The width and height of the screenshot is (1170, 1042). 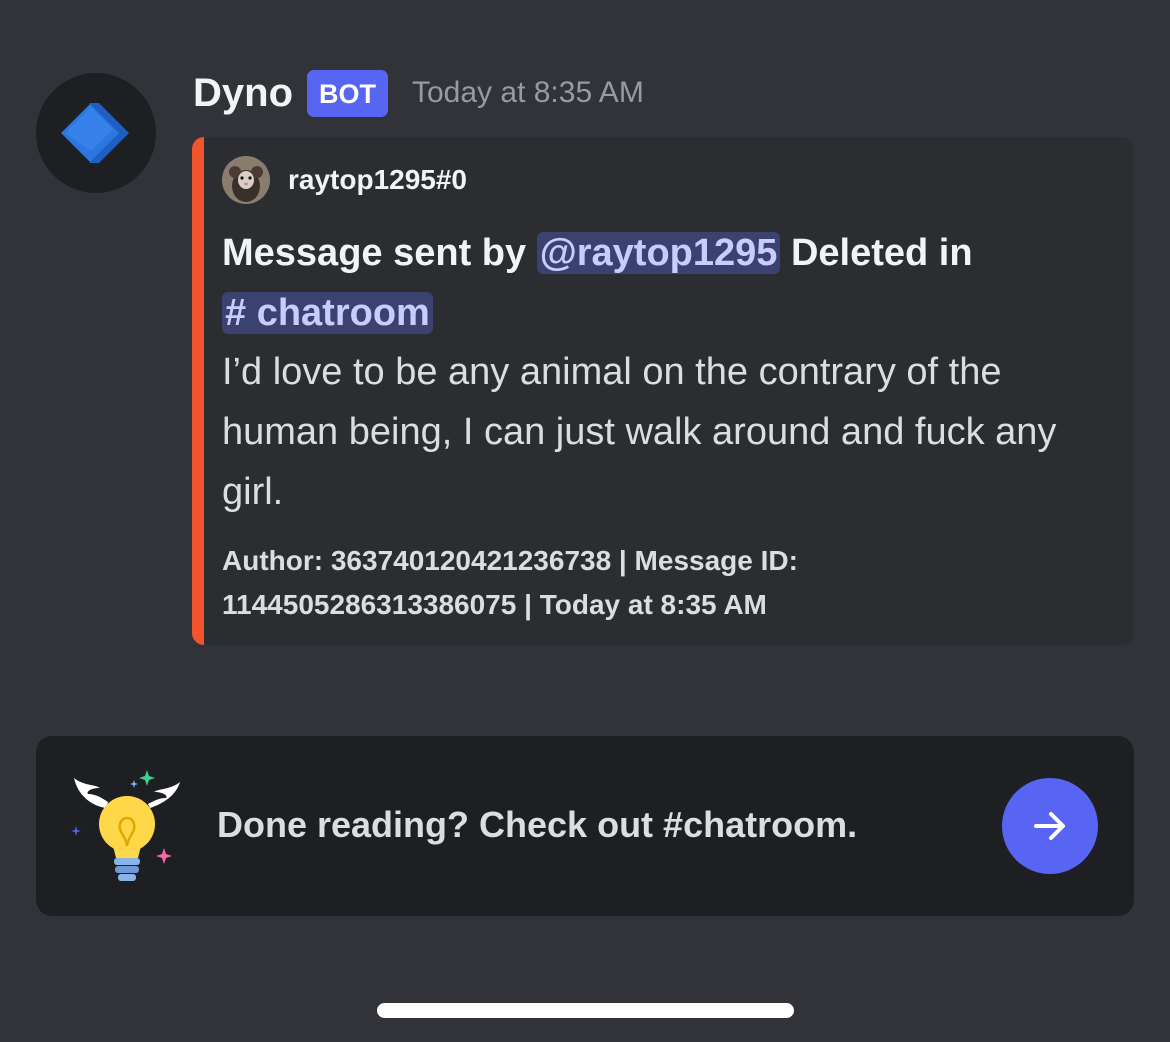 What do you see at coordinates (125, 825) in the screenshot?
I see `winged-lightbulb-icon` at bounding box center [125, 825].